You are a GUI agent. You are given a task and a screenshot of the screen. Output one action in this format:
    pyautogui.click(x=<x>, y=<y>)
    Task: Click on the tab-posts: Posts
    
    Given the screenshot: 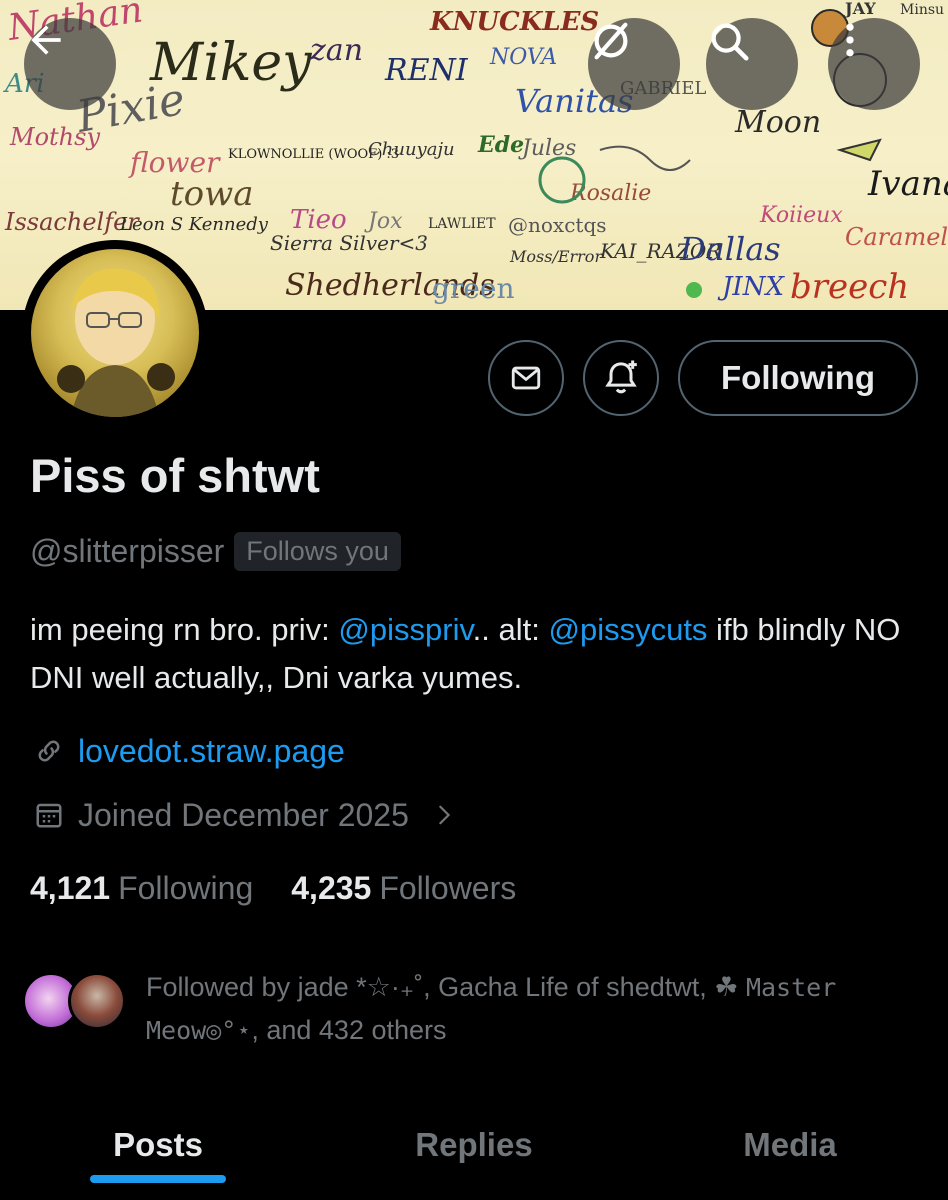 What is the action you would take?
    pyautogui.click(x=158, y=1145)
    